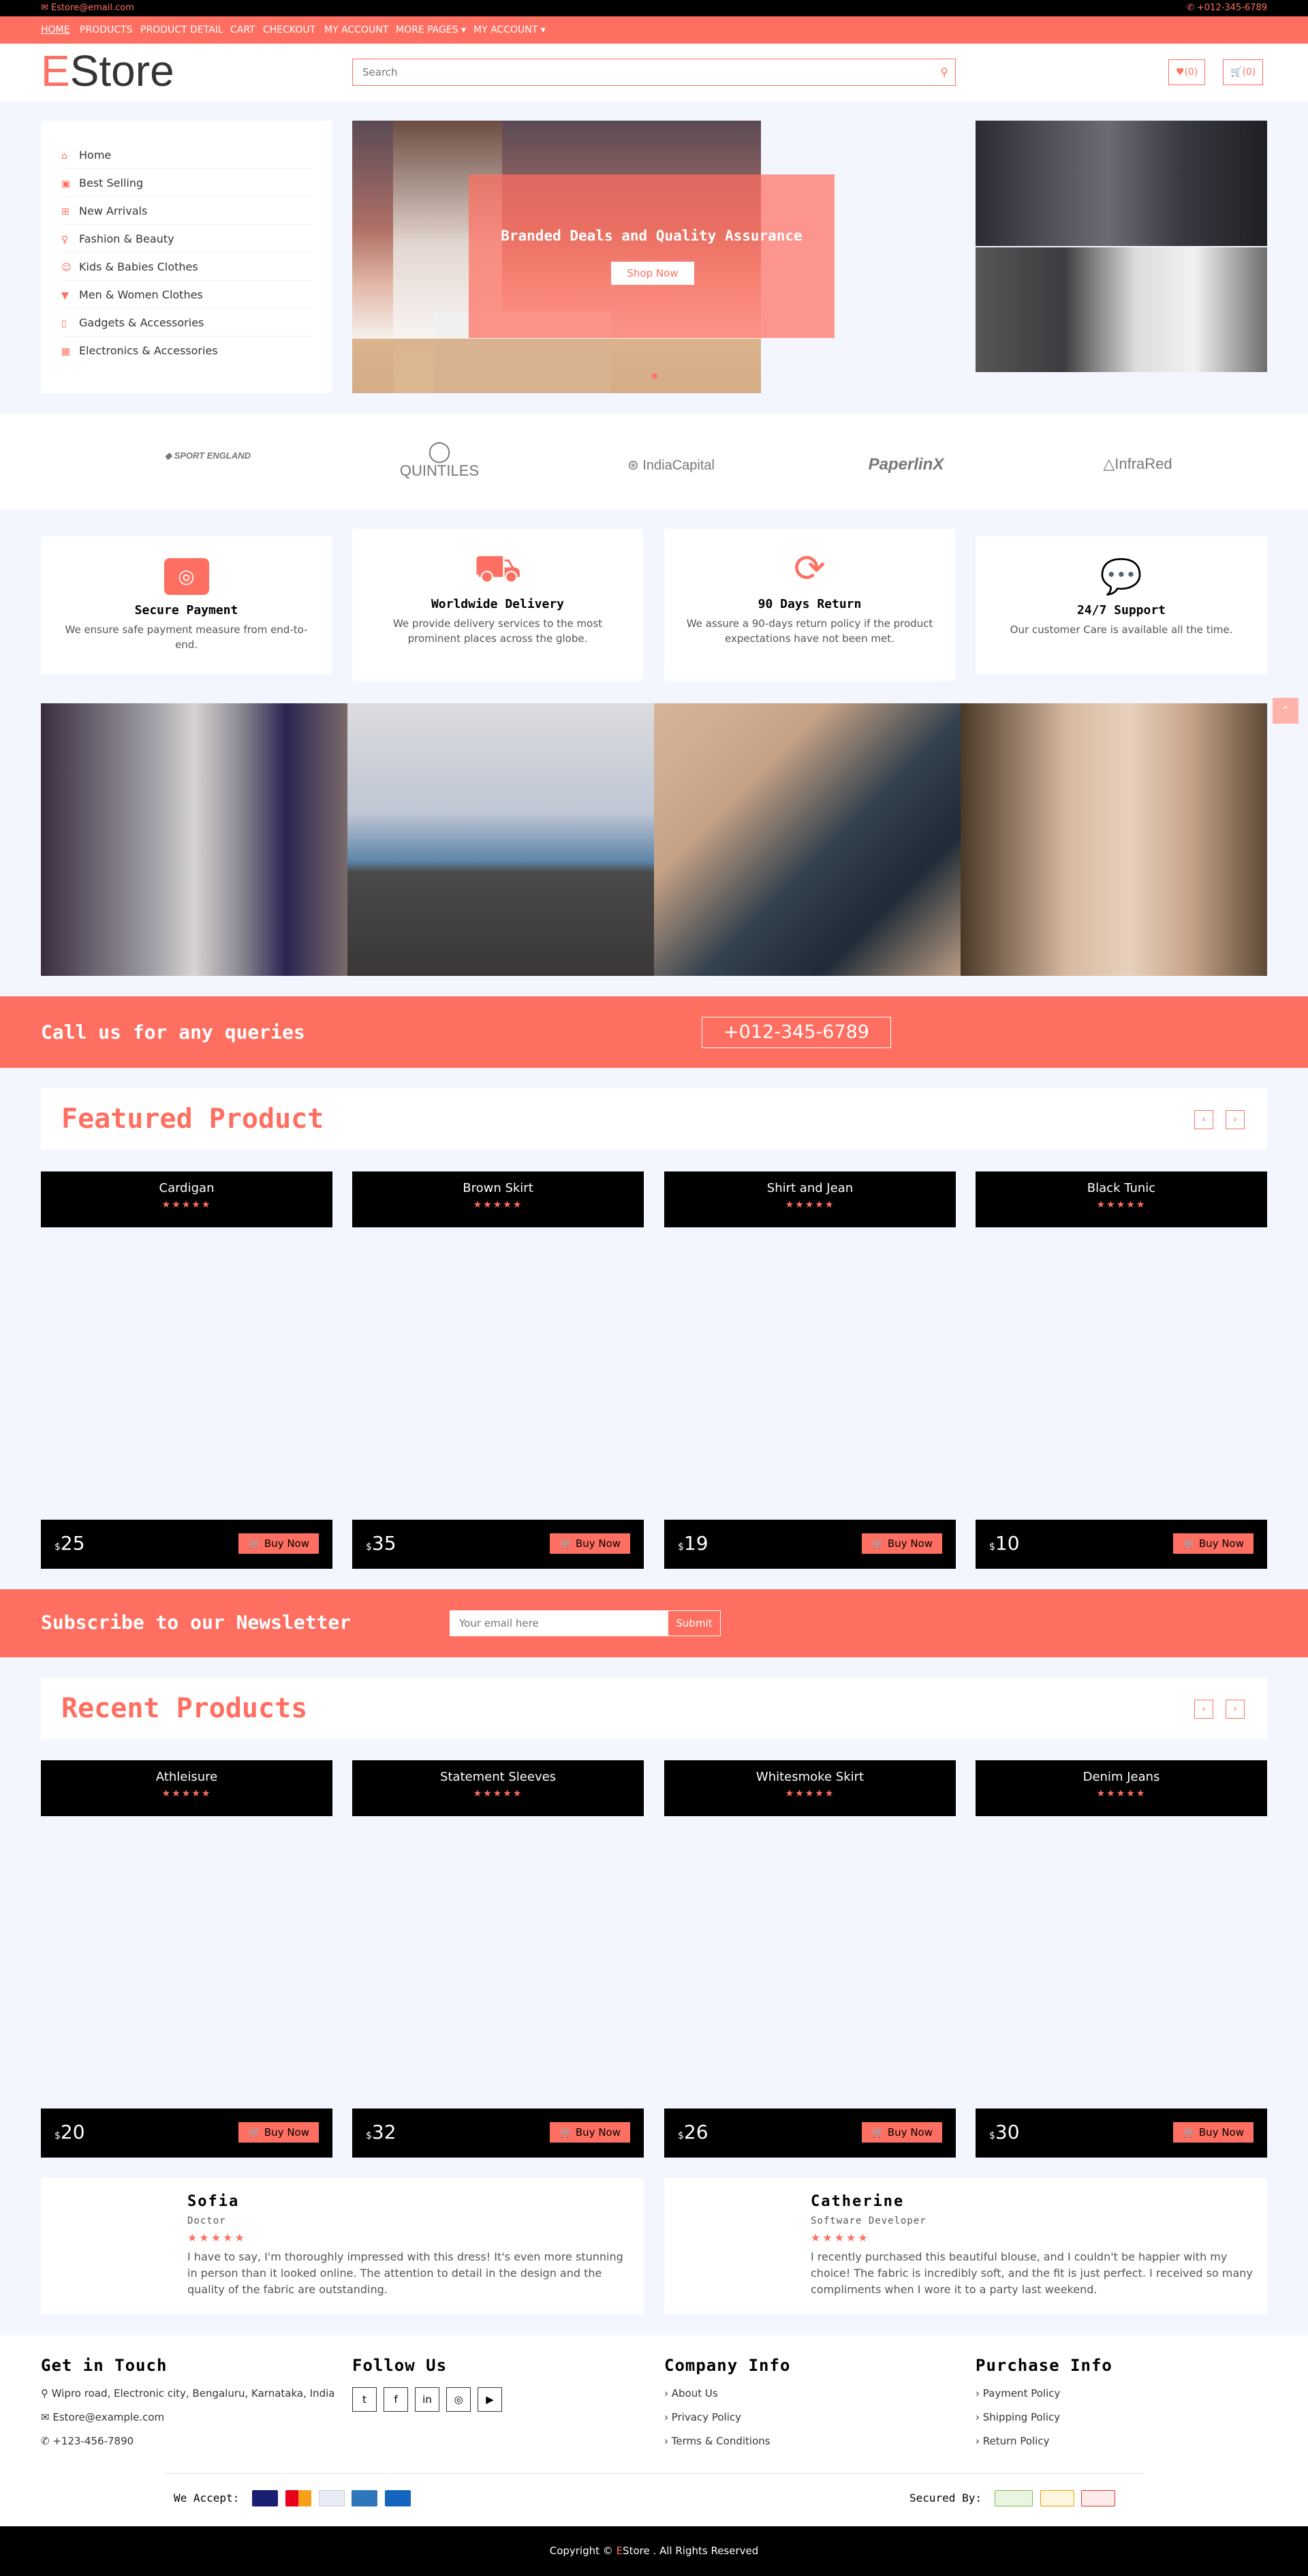 Image resolution: width=1308 pixels, height=2576 pixels. I want to click on mobile-icon: ▯, so click(64, 323).